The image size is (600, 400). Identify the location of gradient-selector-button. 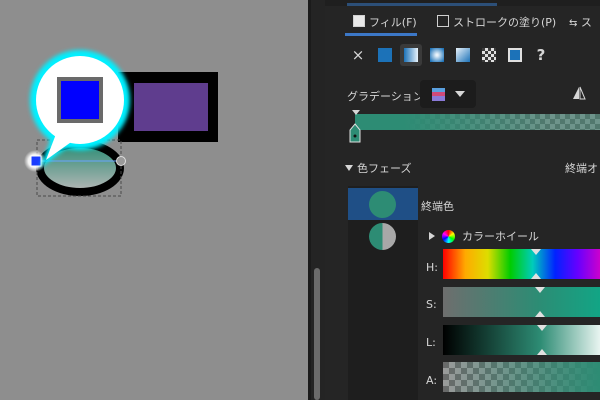
(448, 94).